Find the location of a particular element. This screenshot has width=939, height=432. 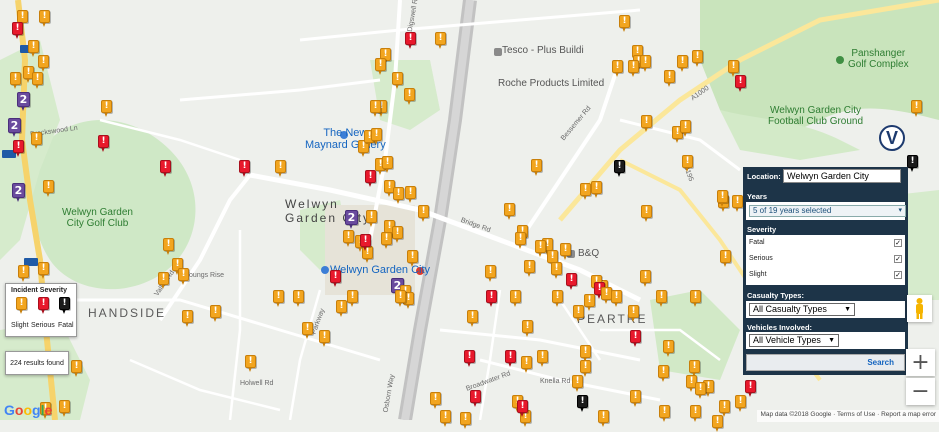

search-button: Search is located at coordinates (825, 362).